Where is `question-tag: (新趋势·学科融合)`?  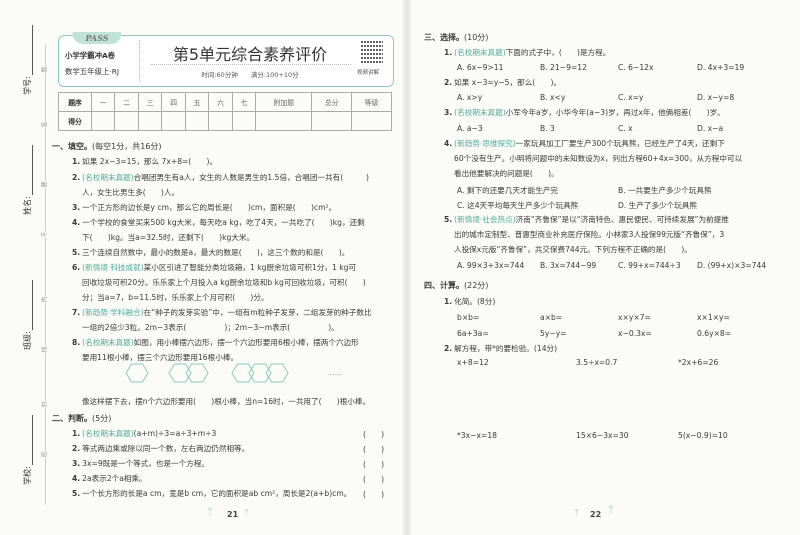
question-tag: (新趋势·学科融合) is located at coordinates (113, 312).